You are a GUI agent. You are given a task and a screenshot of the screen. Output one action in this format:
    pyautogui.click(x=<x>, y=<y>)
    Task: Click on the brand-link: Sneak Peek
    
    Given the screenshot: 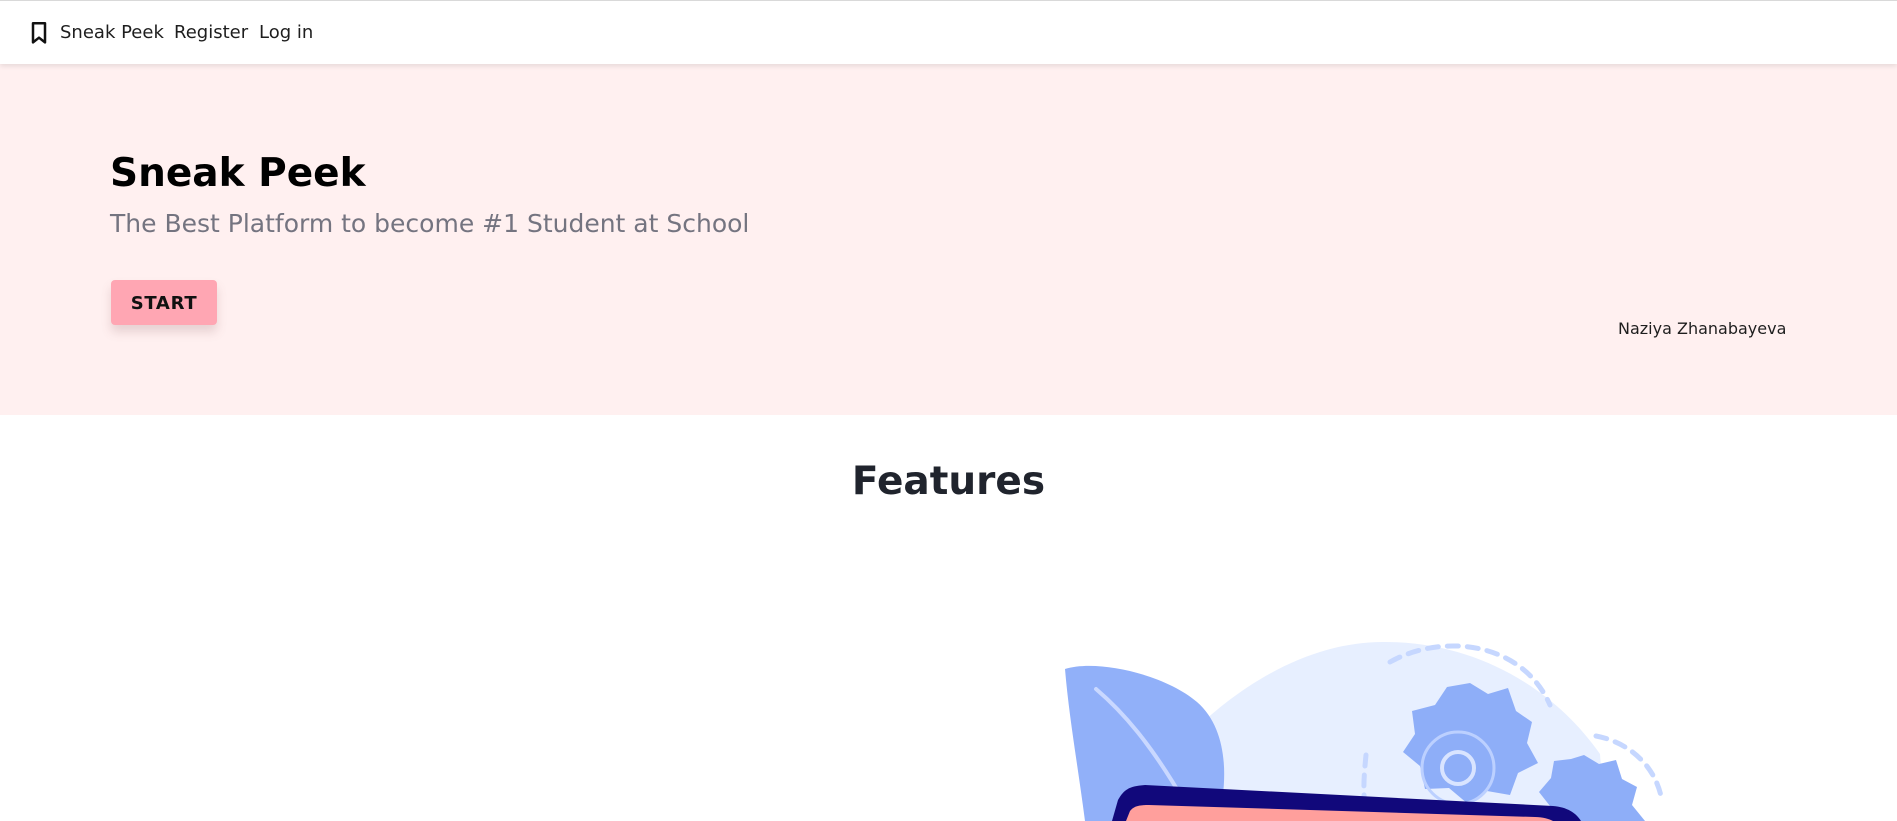 What is the action you would take?
    pyautogui.click(x=97, y=33)
    